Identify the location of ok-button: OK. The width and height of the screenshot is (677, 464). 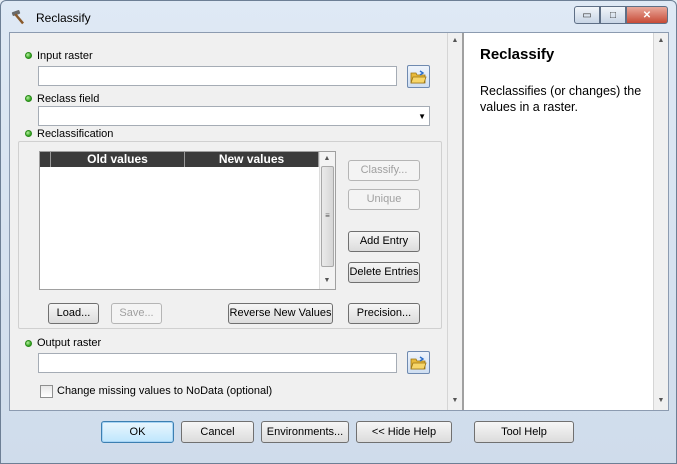
(137, 432).